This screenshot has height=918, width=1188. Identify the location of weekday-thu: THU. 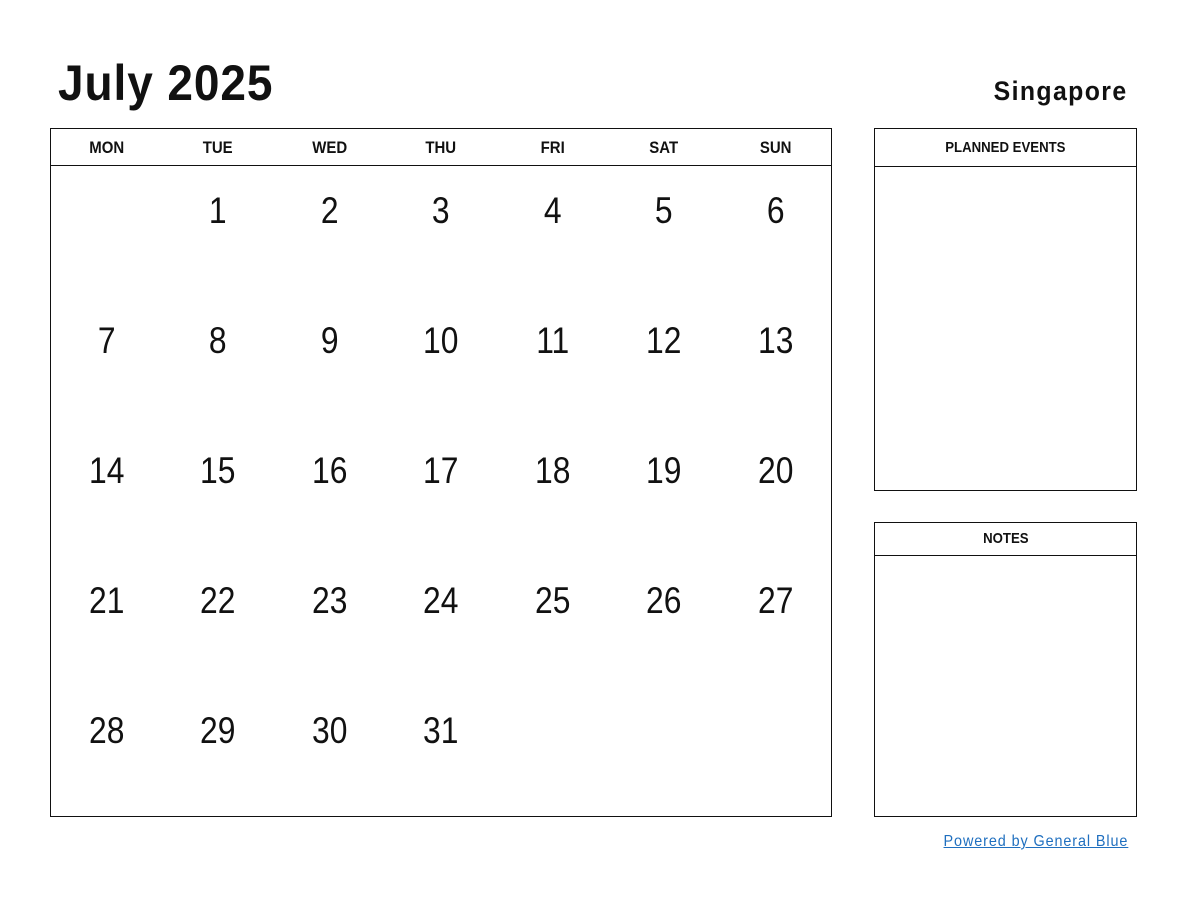
(441, 147).